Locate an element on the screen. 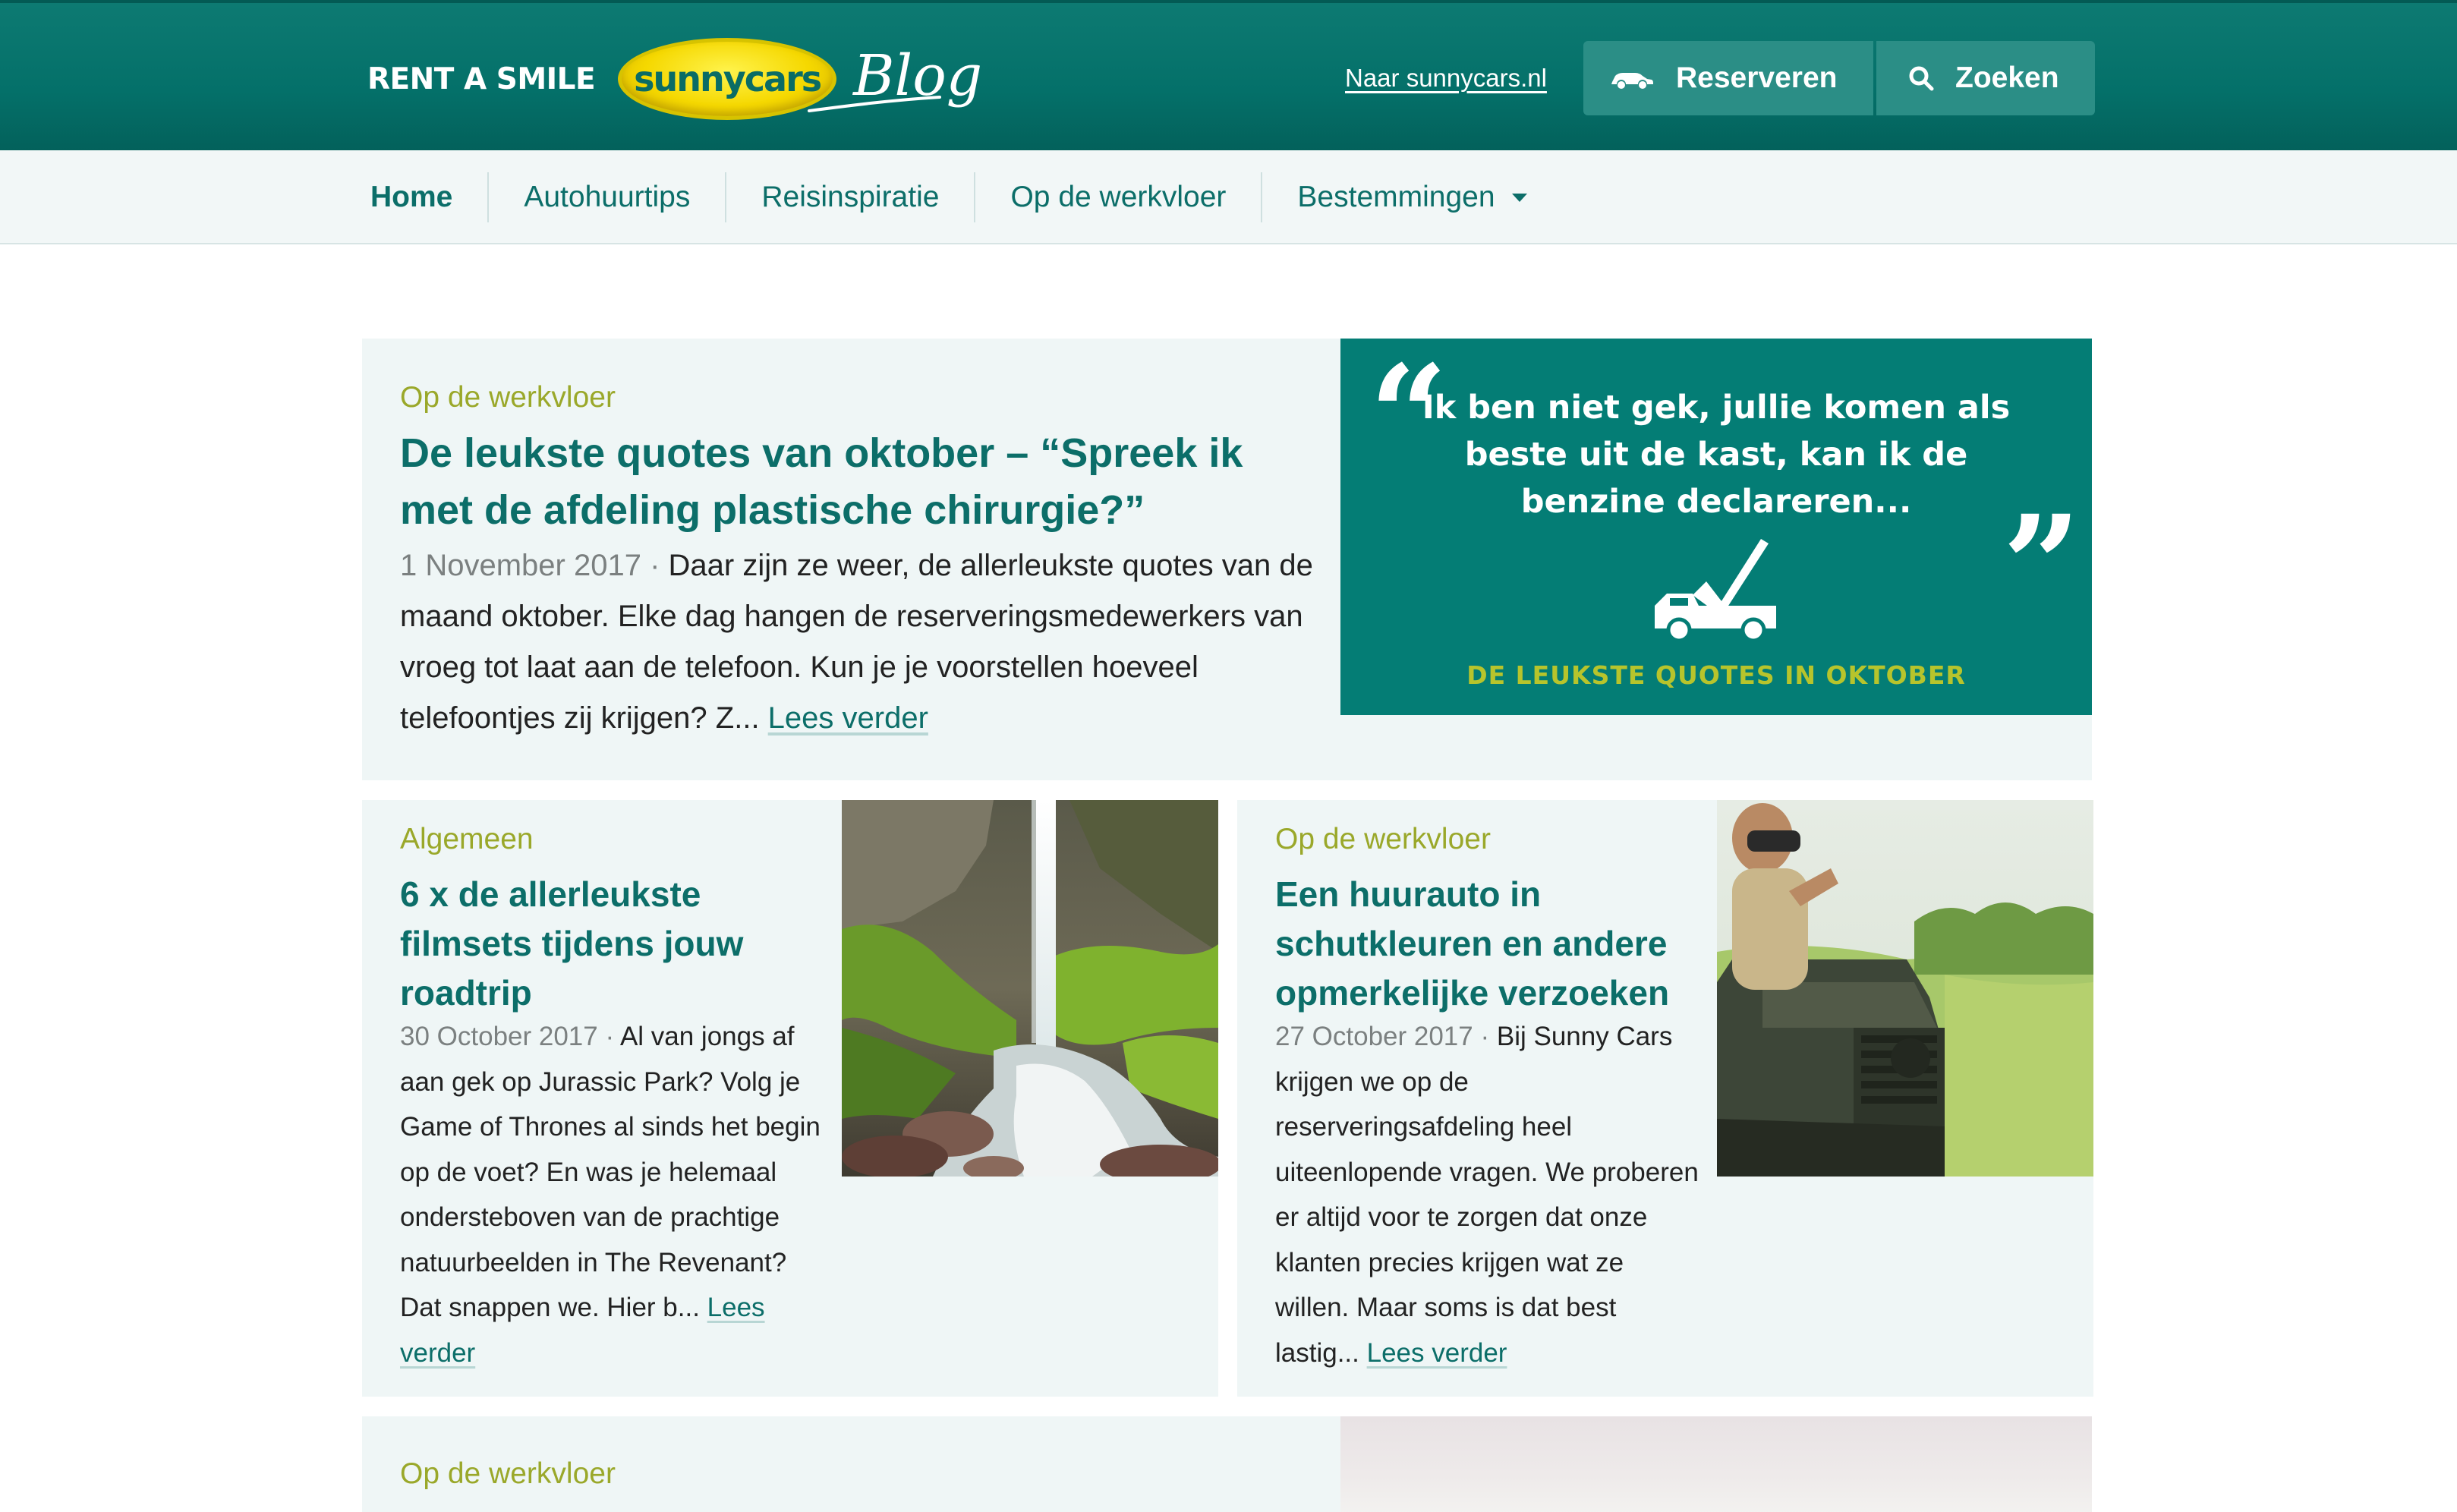  nav-item-autohuurtips: Autohuurtips is located at coordinates (608, 197).